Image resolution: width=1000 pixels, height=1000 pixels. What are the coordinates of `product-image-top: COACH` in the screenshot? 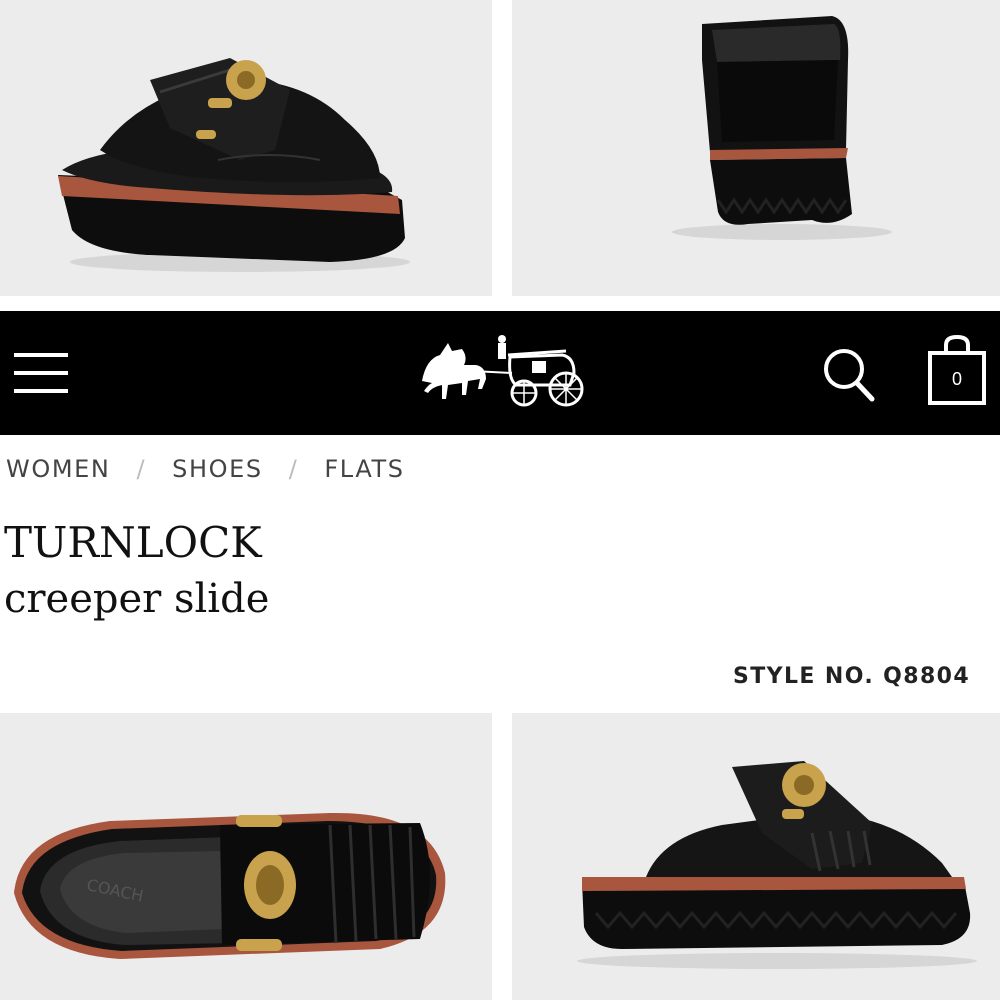 It's located at (246, 856).